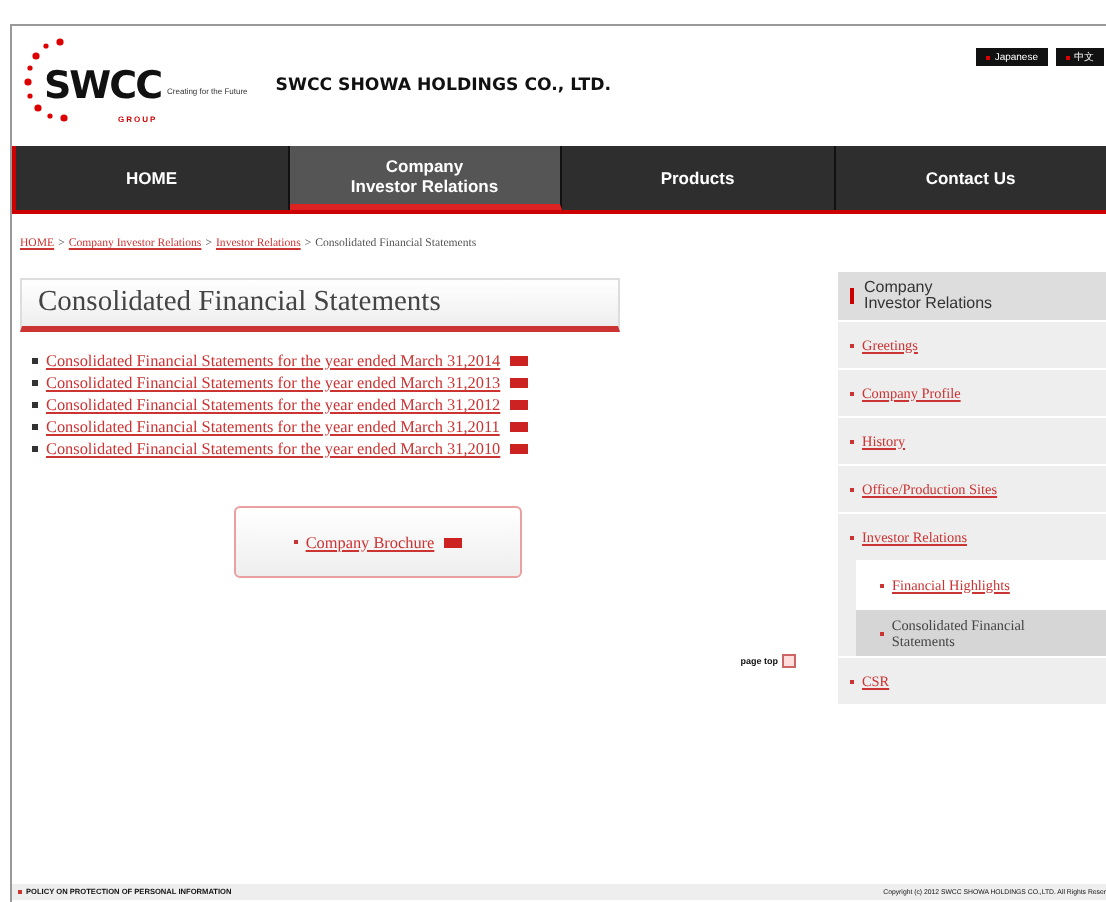 This screenshot has width=1106, height=902. I want to click on document-link: Consolidated Financial Statements for the year ended March 31,2013, so click(273, 383).